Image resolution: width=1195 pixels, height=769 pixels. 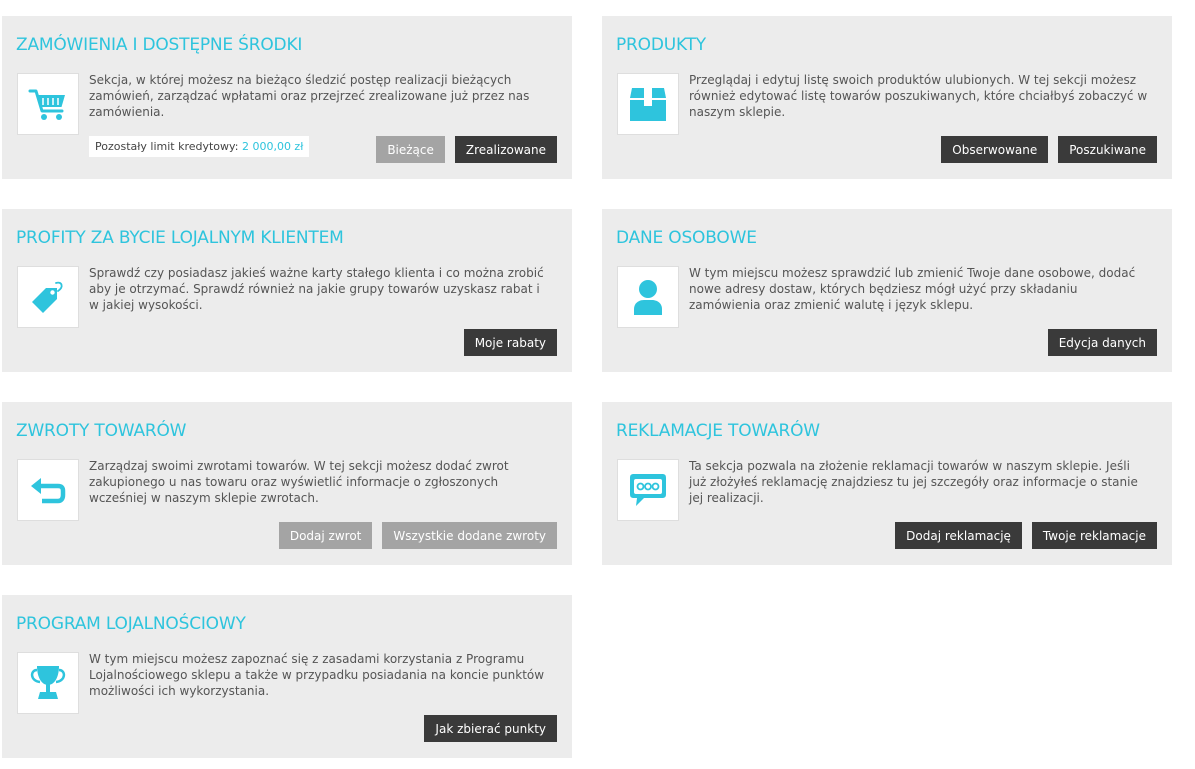 I want to click on add-complaint-button: Dodaj reklamację, so click(x=958, y=535).